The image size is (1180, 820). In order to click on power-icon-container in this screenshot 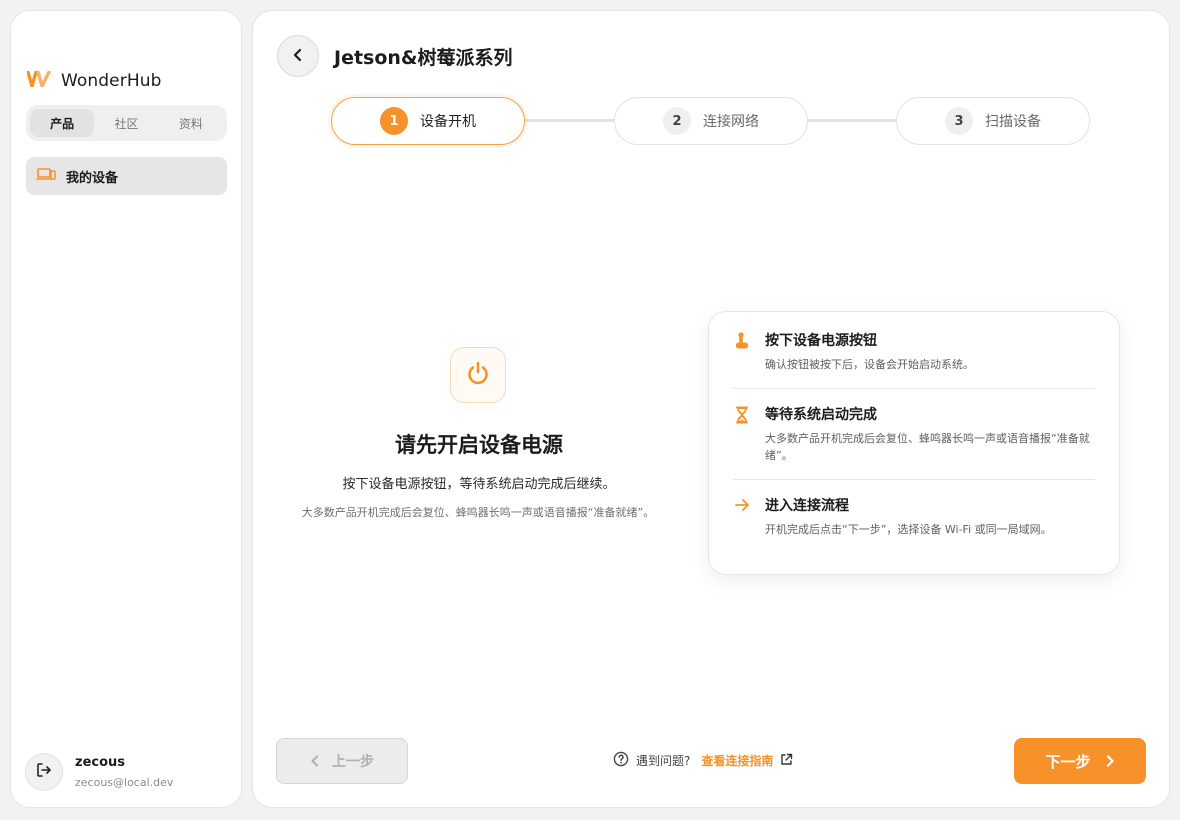, I will do `click(478, 375)`.